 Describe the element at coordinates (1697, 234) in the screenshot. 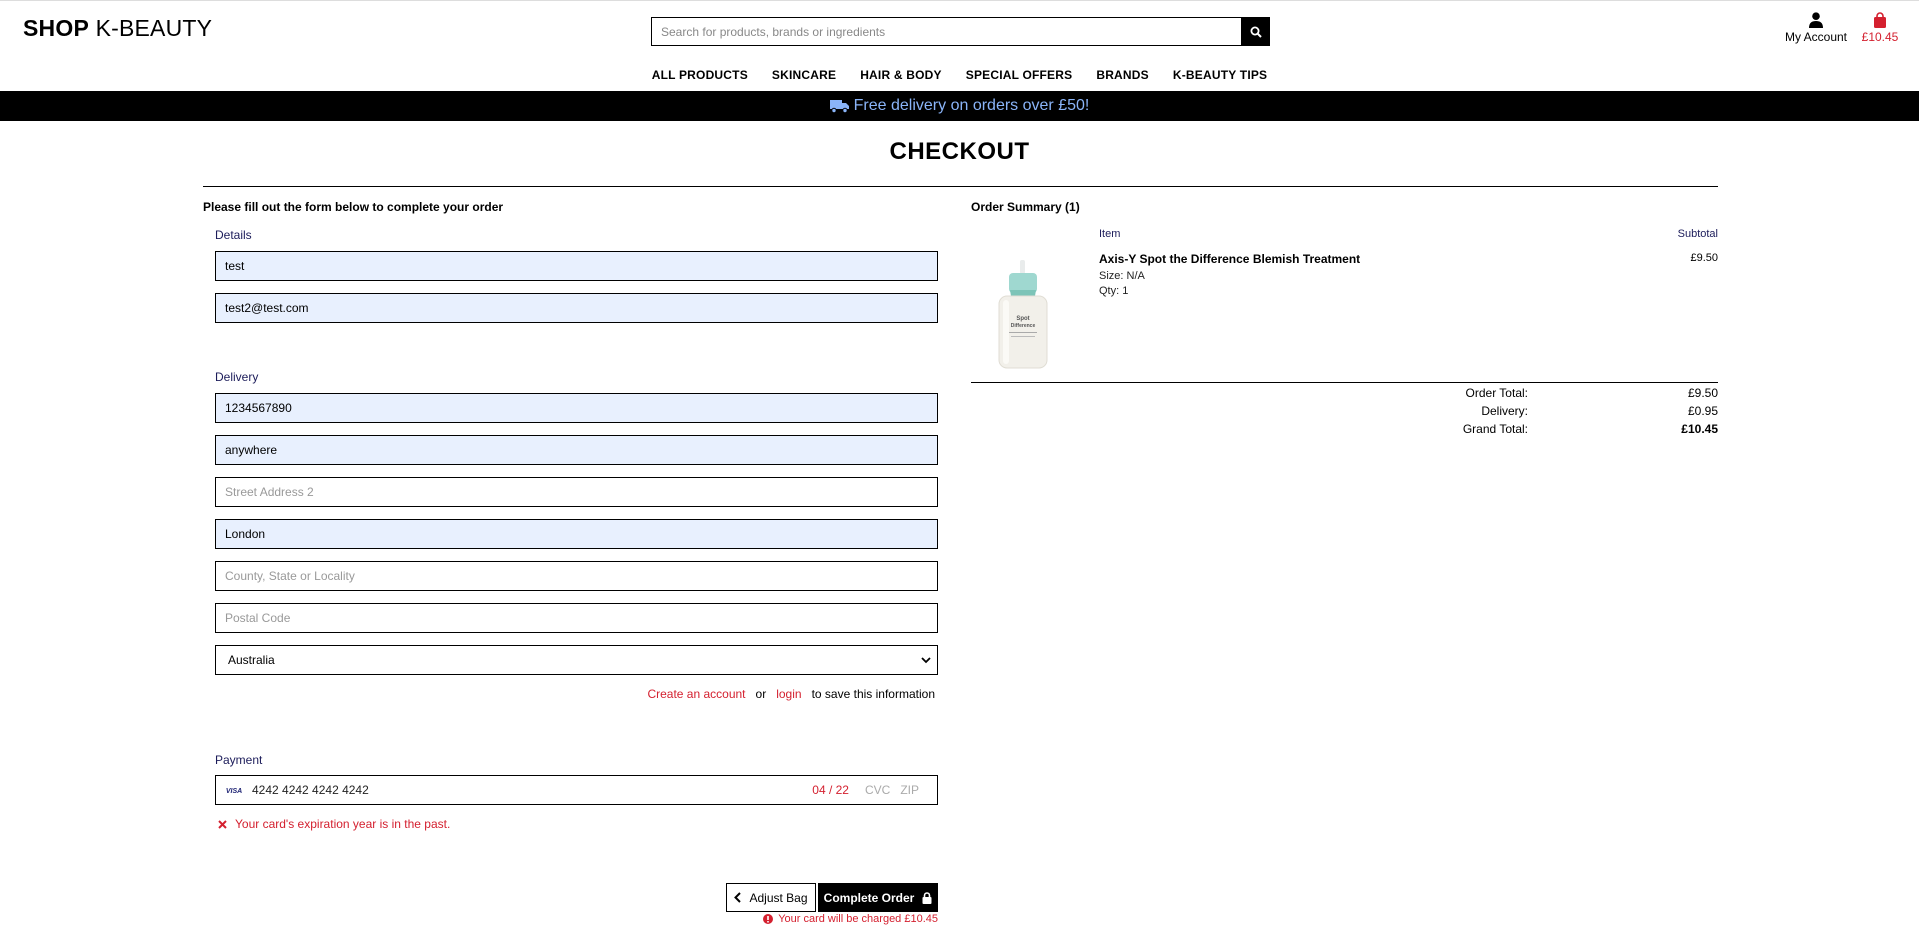

I see `subtotal-column-header: Subtotal` at that location.